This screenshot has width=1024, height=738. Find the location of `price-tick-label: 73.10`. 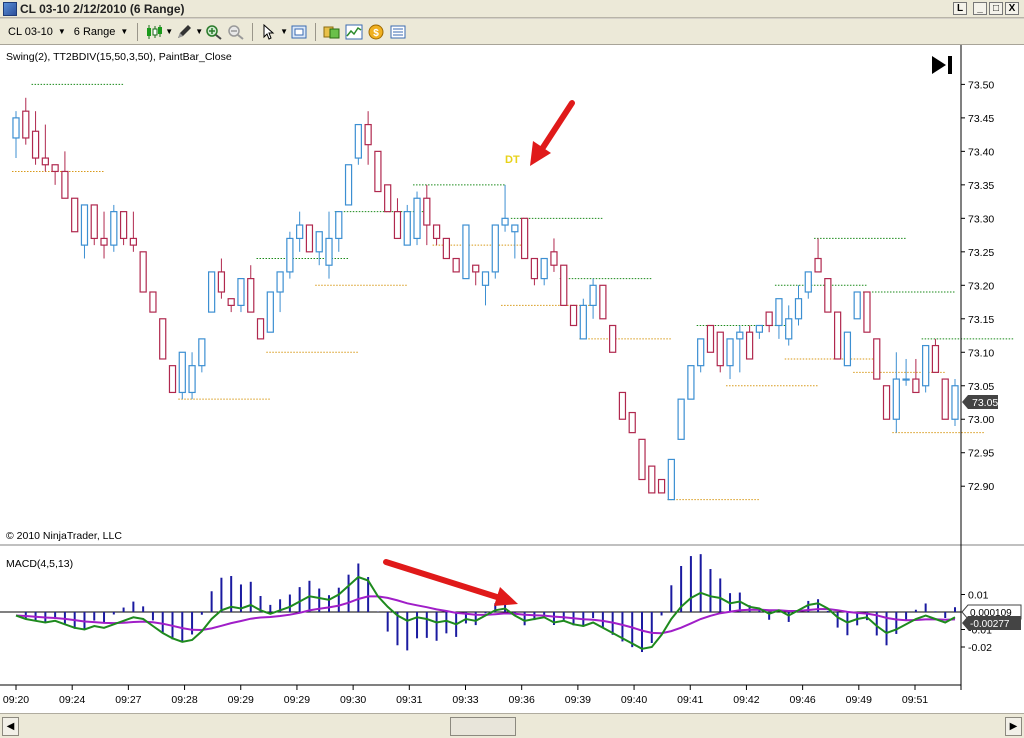

price-tick-label: 73.10 is located at coordinates (981, 353).